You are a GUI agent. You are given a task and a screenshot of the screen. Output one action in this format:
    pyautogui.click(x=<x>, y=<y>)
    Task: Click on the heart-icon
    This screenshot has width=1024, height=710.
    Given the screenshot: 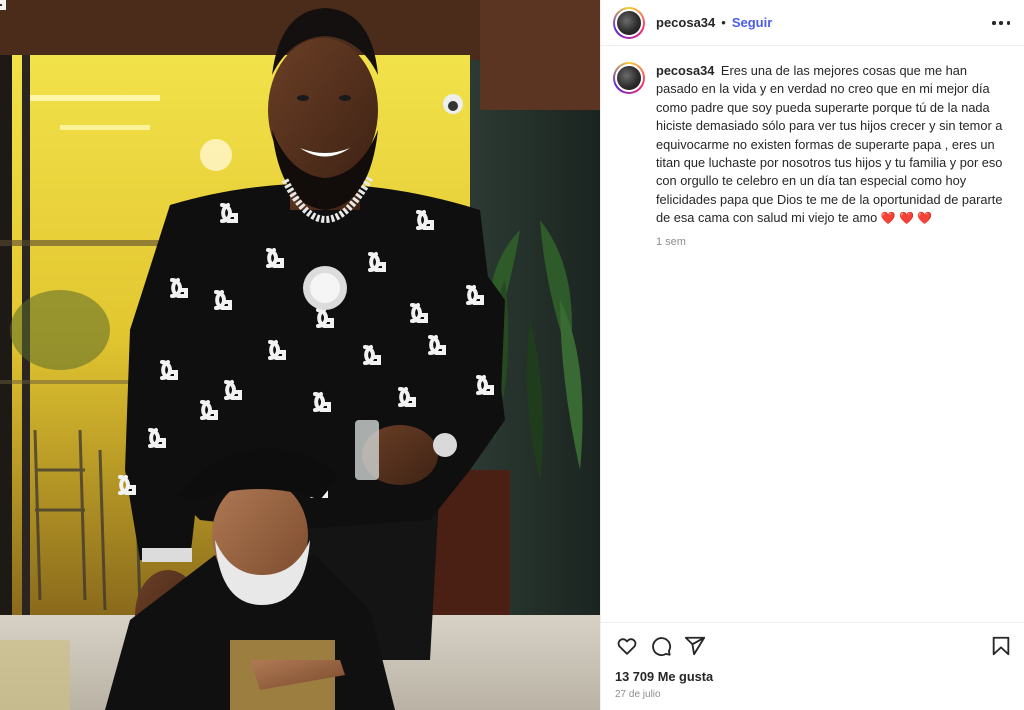 What is the action you would take?
    pyautogui.click(x=627, y=646)
    